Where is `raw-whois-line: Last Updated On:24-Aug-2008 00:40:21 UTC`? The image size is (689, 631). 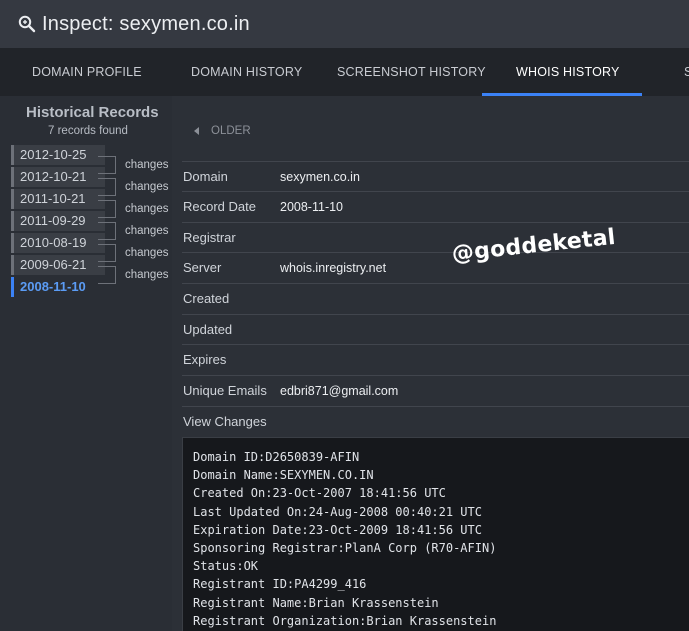 raw-whois-line: Last Updated On:24-Aug-2008 00:40:21 UTC is located at coordinates (337, 511).